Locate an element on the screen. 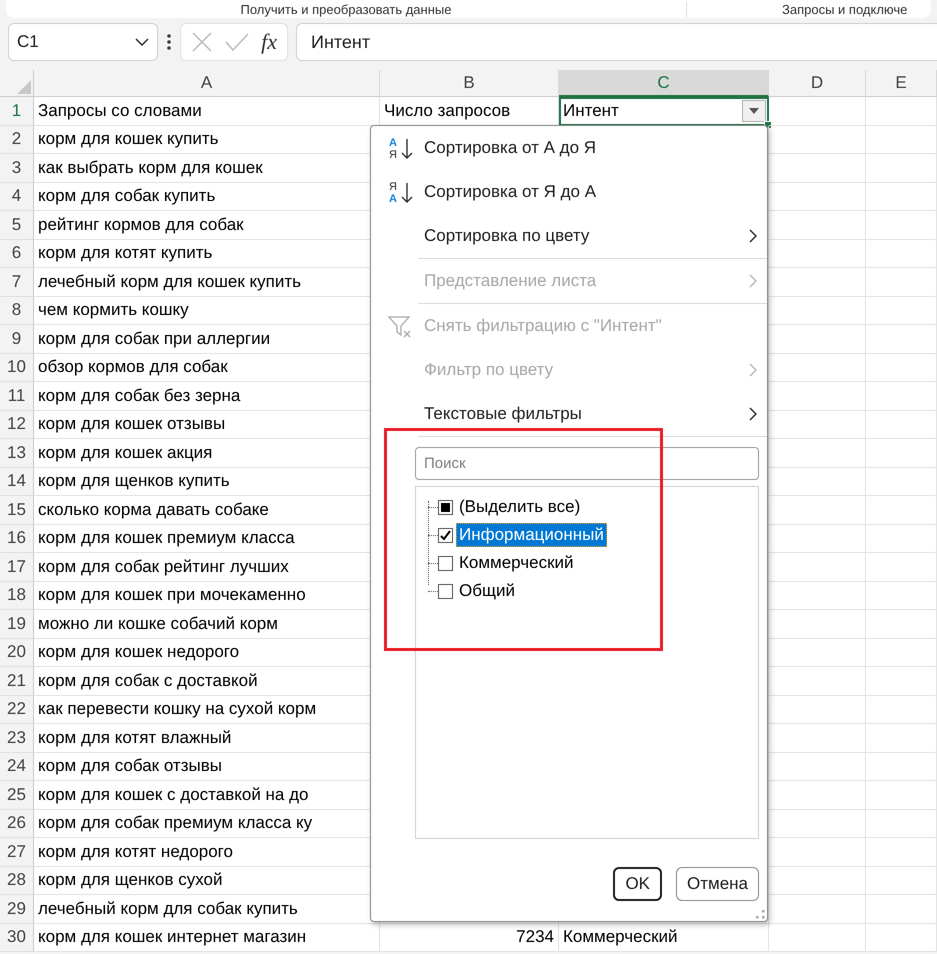  row-header: 28 is located at coordinates (17, 880).